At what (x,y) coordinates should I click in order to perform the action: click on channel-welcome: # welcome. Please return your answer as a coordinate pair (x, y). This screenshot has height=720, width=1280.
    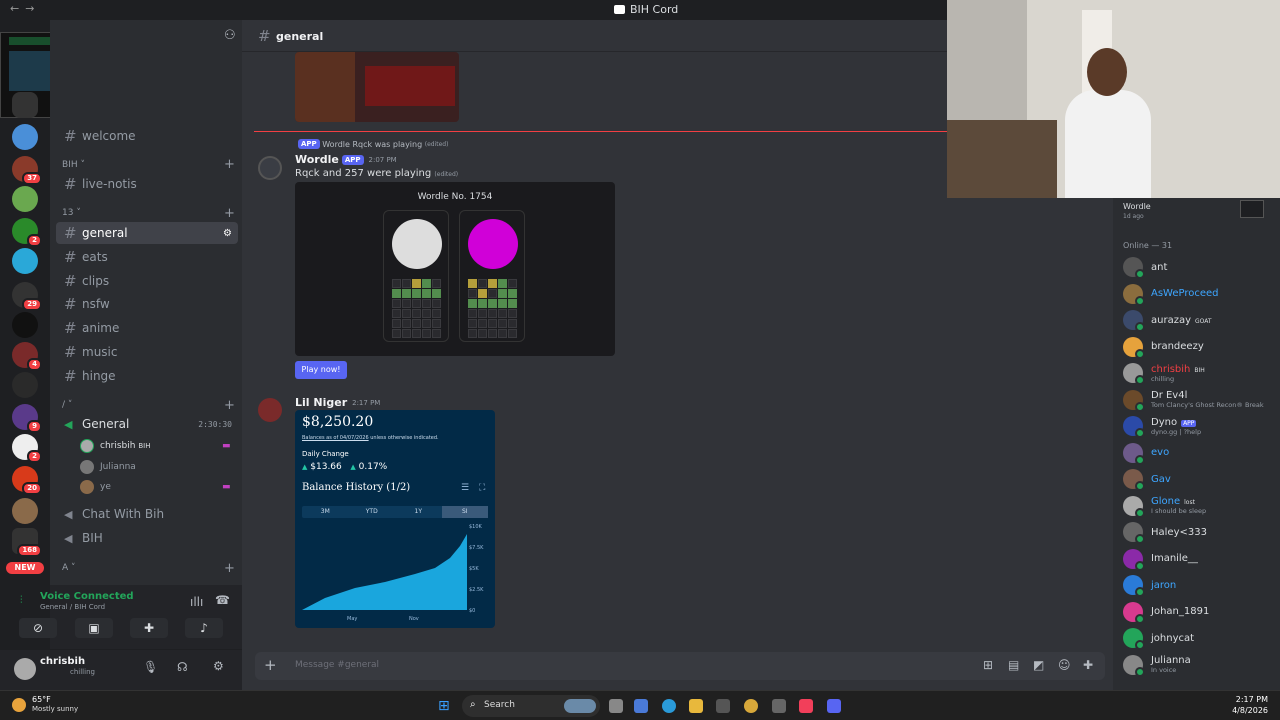
    Looking at the image, I should click on (147, 136).